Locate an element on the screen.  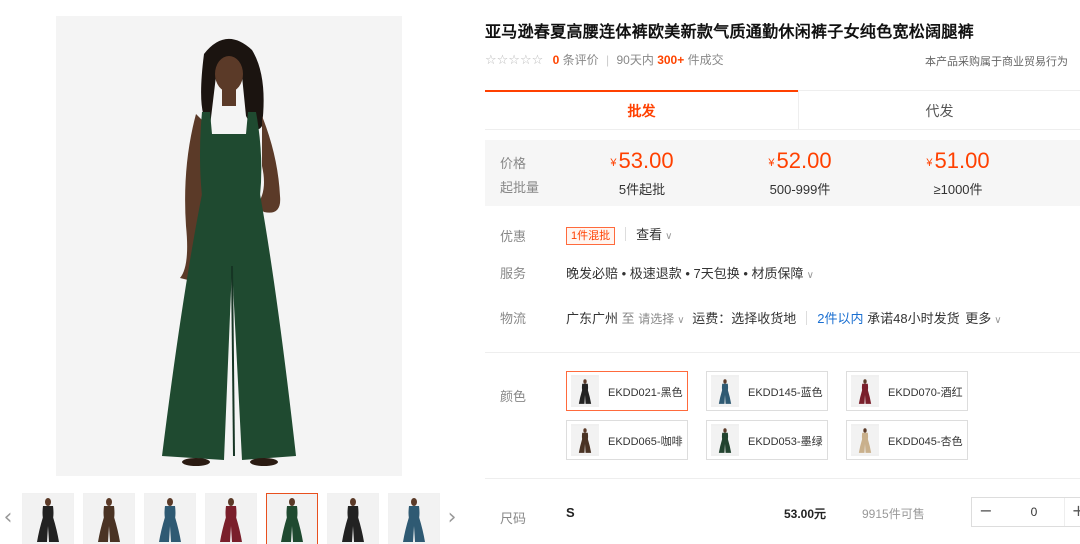
thumbnail-strip: ‹ › is located at coordinates (231, 517).